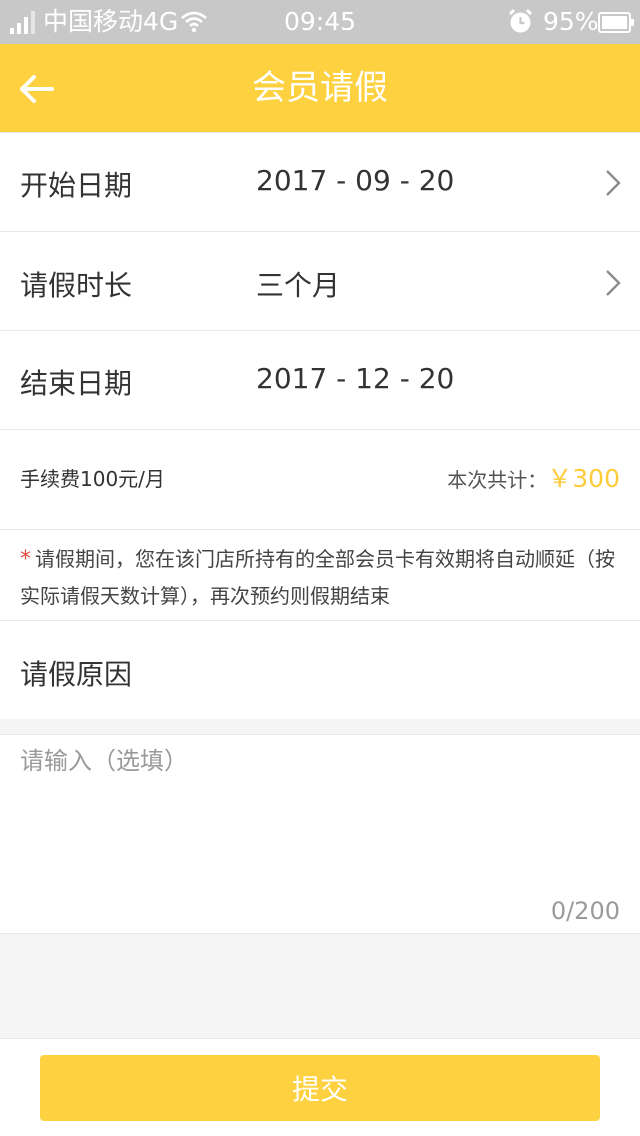 This screenshot has height=1136, width=640. I want to click on status-bar: 中国移动4G 09:45 95%, so click(320, 22).